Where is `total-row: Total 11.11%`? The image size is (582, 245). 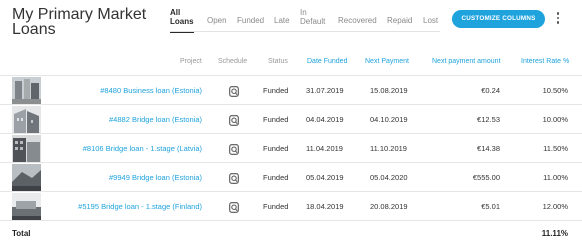
total-row: Total 11.11% is located at coordinates (291, 231).